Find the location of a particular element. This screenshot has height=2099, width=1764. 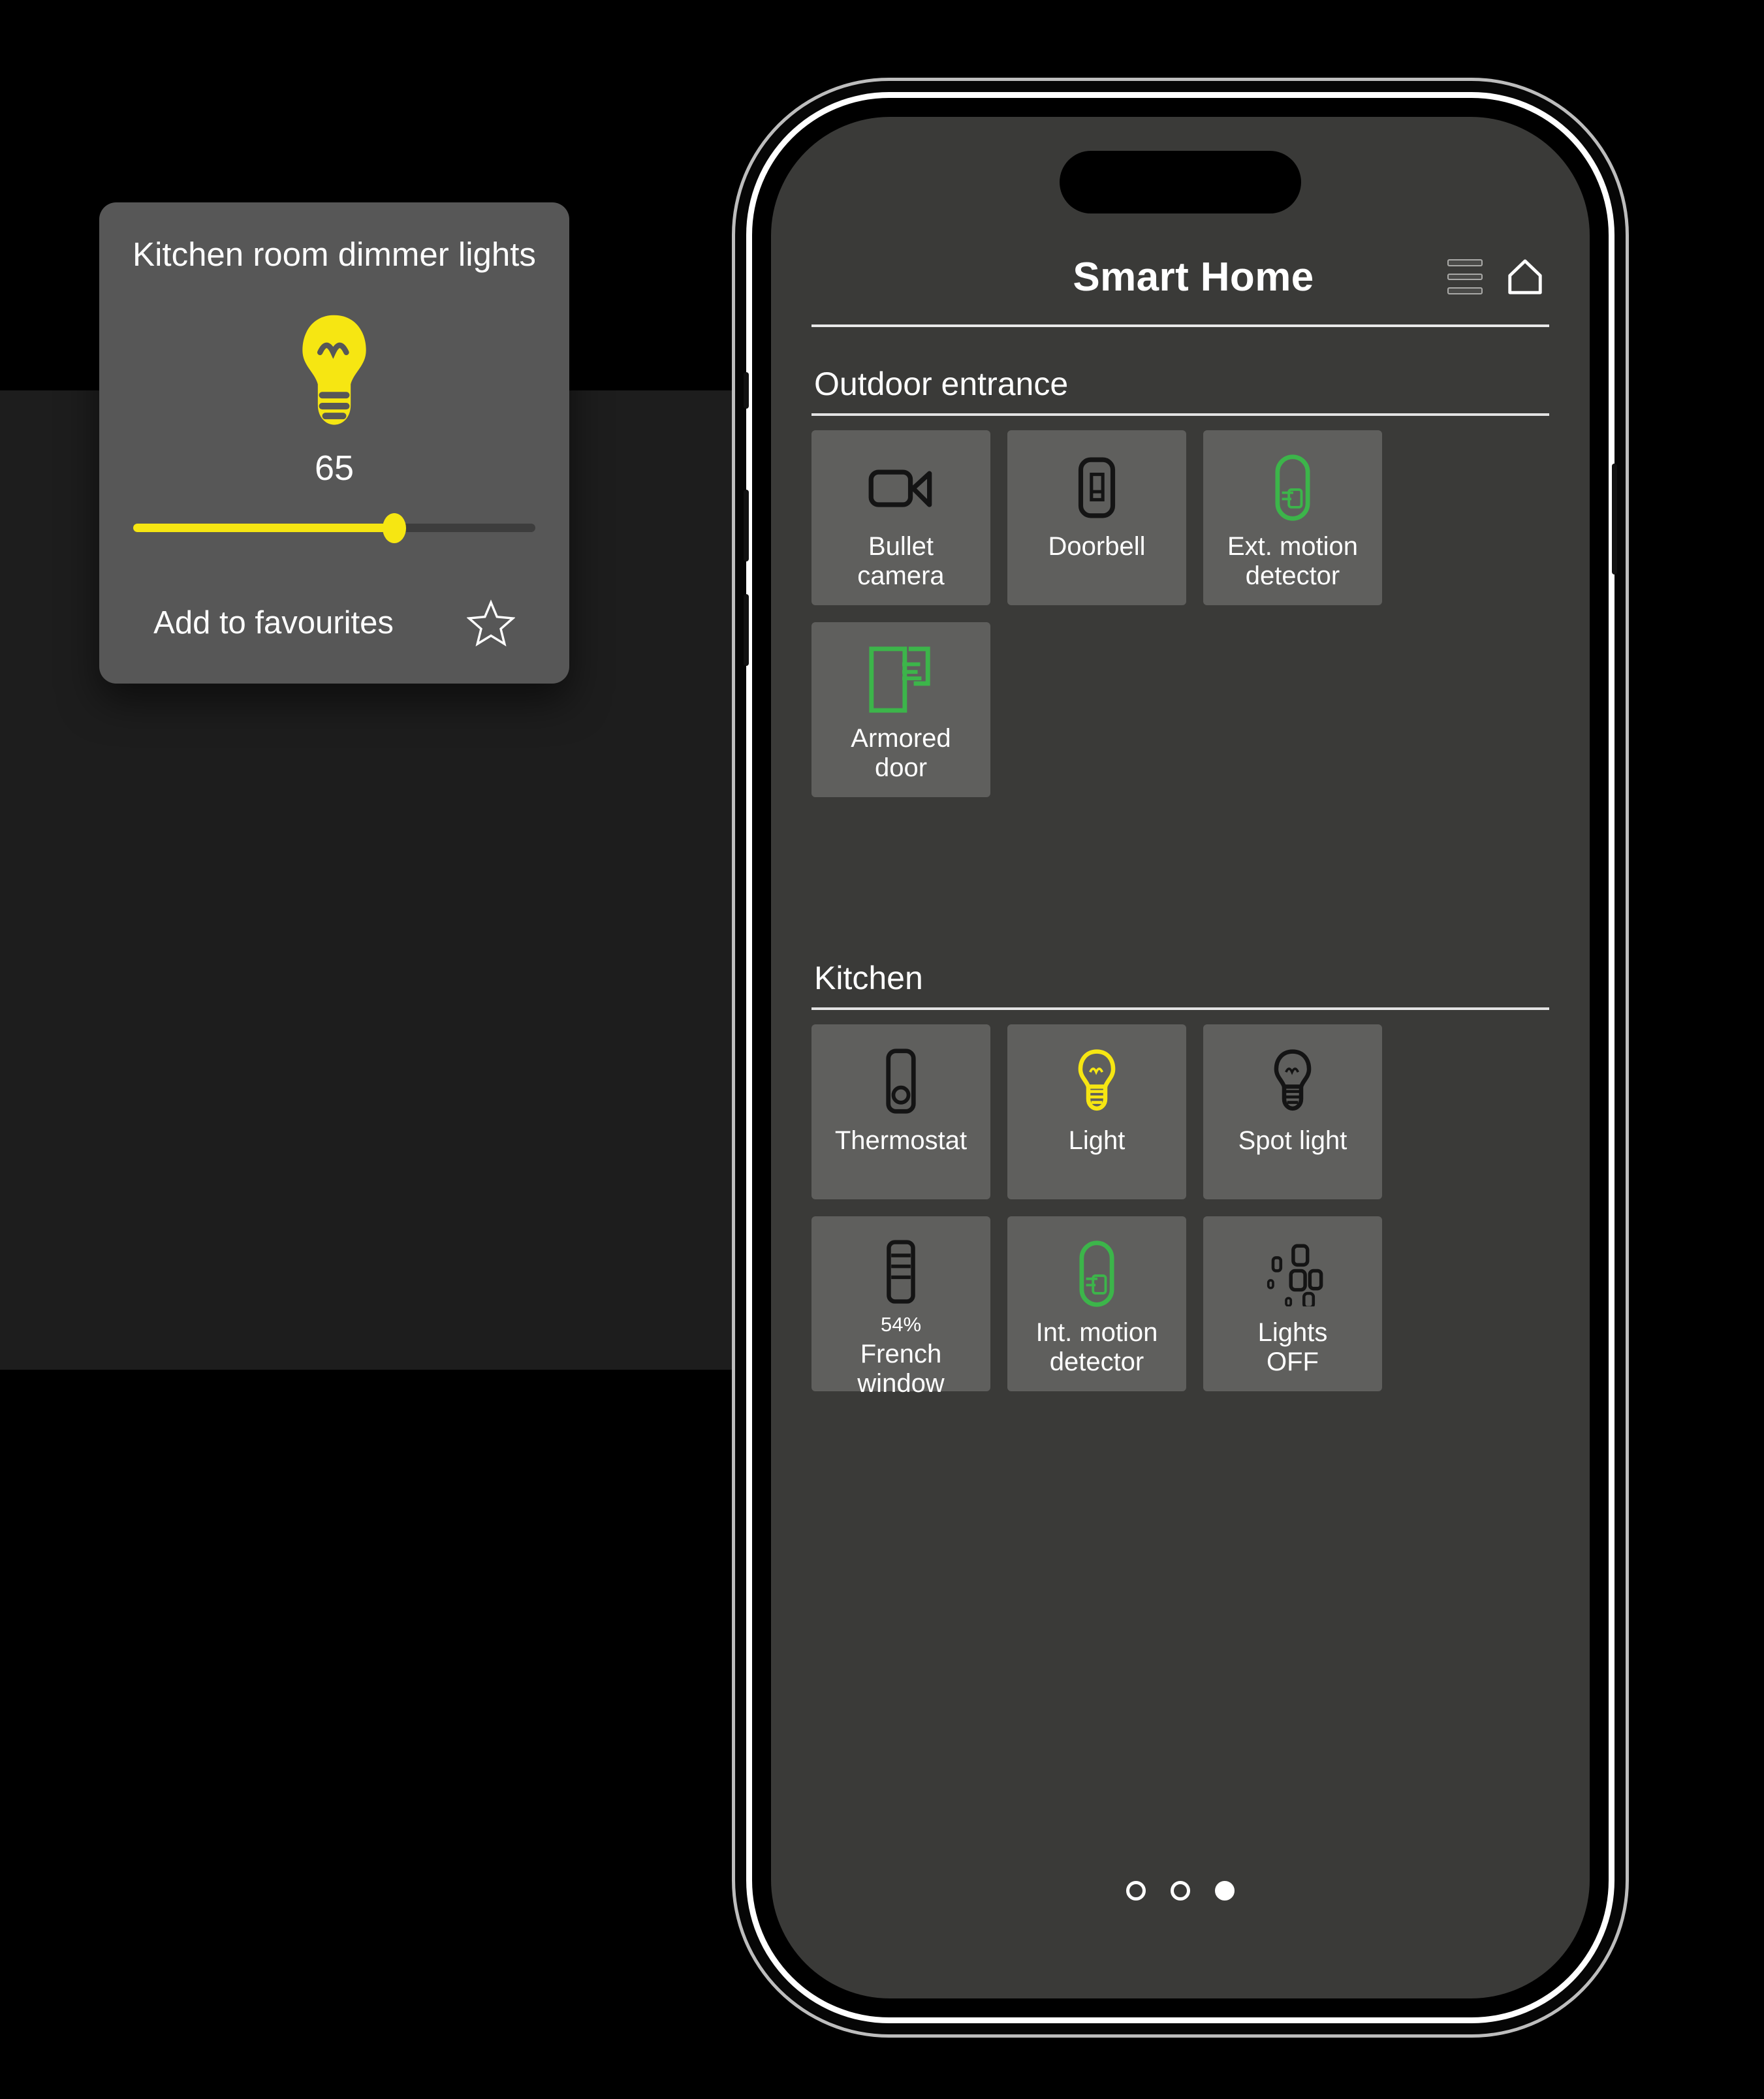

tile-spot-light: Spot light is located at coordinates (1293, 1111).